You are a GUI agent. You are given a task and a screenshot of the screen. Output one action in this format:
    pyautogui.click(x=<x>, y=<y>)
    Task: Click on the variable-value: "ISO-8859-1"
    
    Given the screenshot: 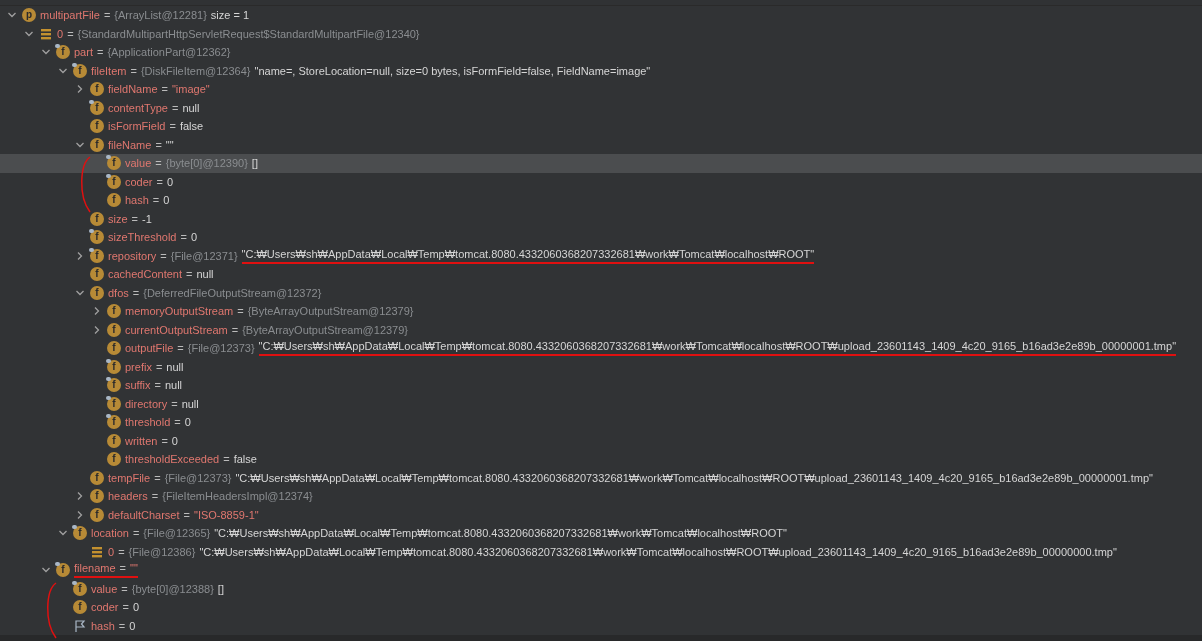 What is the action you would take?
    pyautogui.click(x=226, y=514)
    